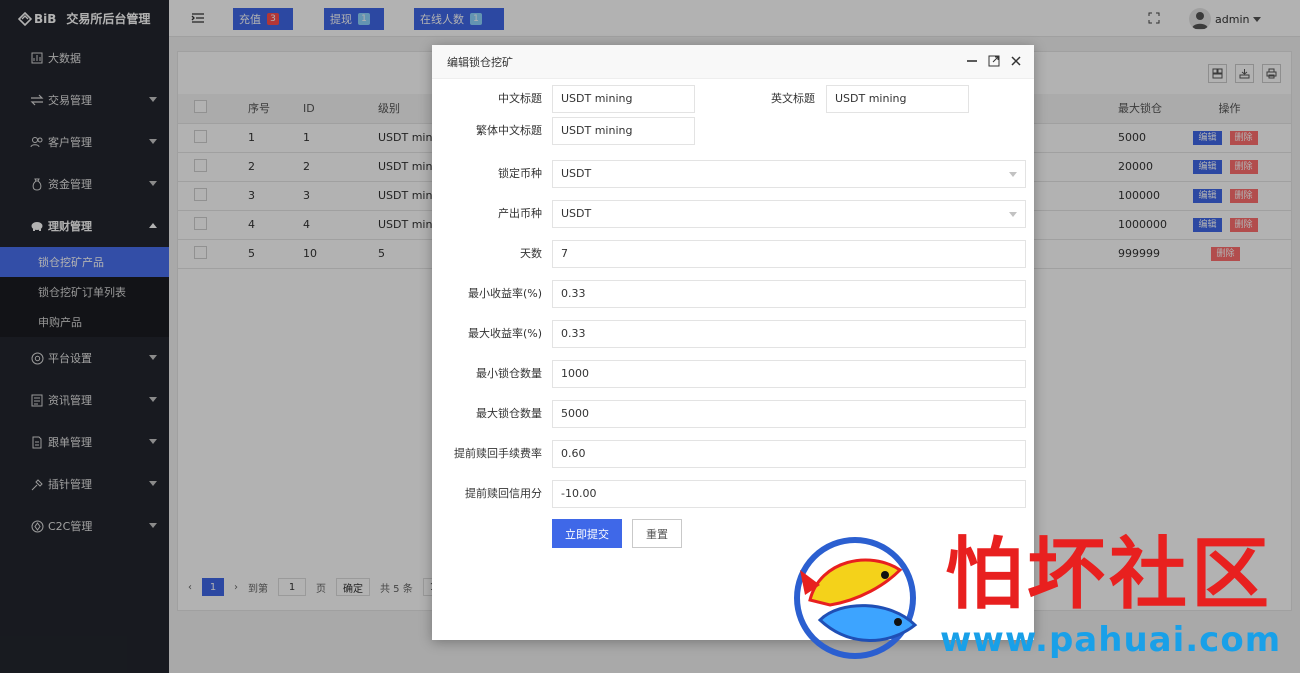 This screenshot has height=673, width=1300. What do you see at coordinates (789, 454) in the screenshot?
I see `early-fee-input: 0.60` at bounding box center [789, 454].